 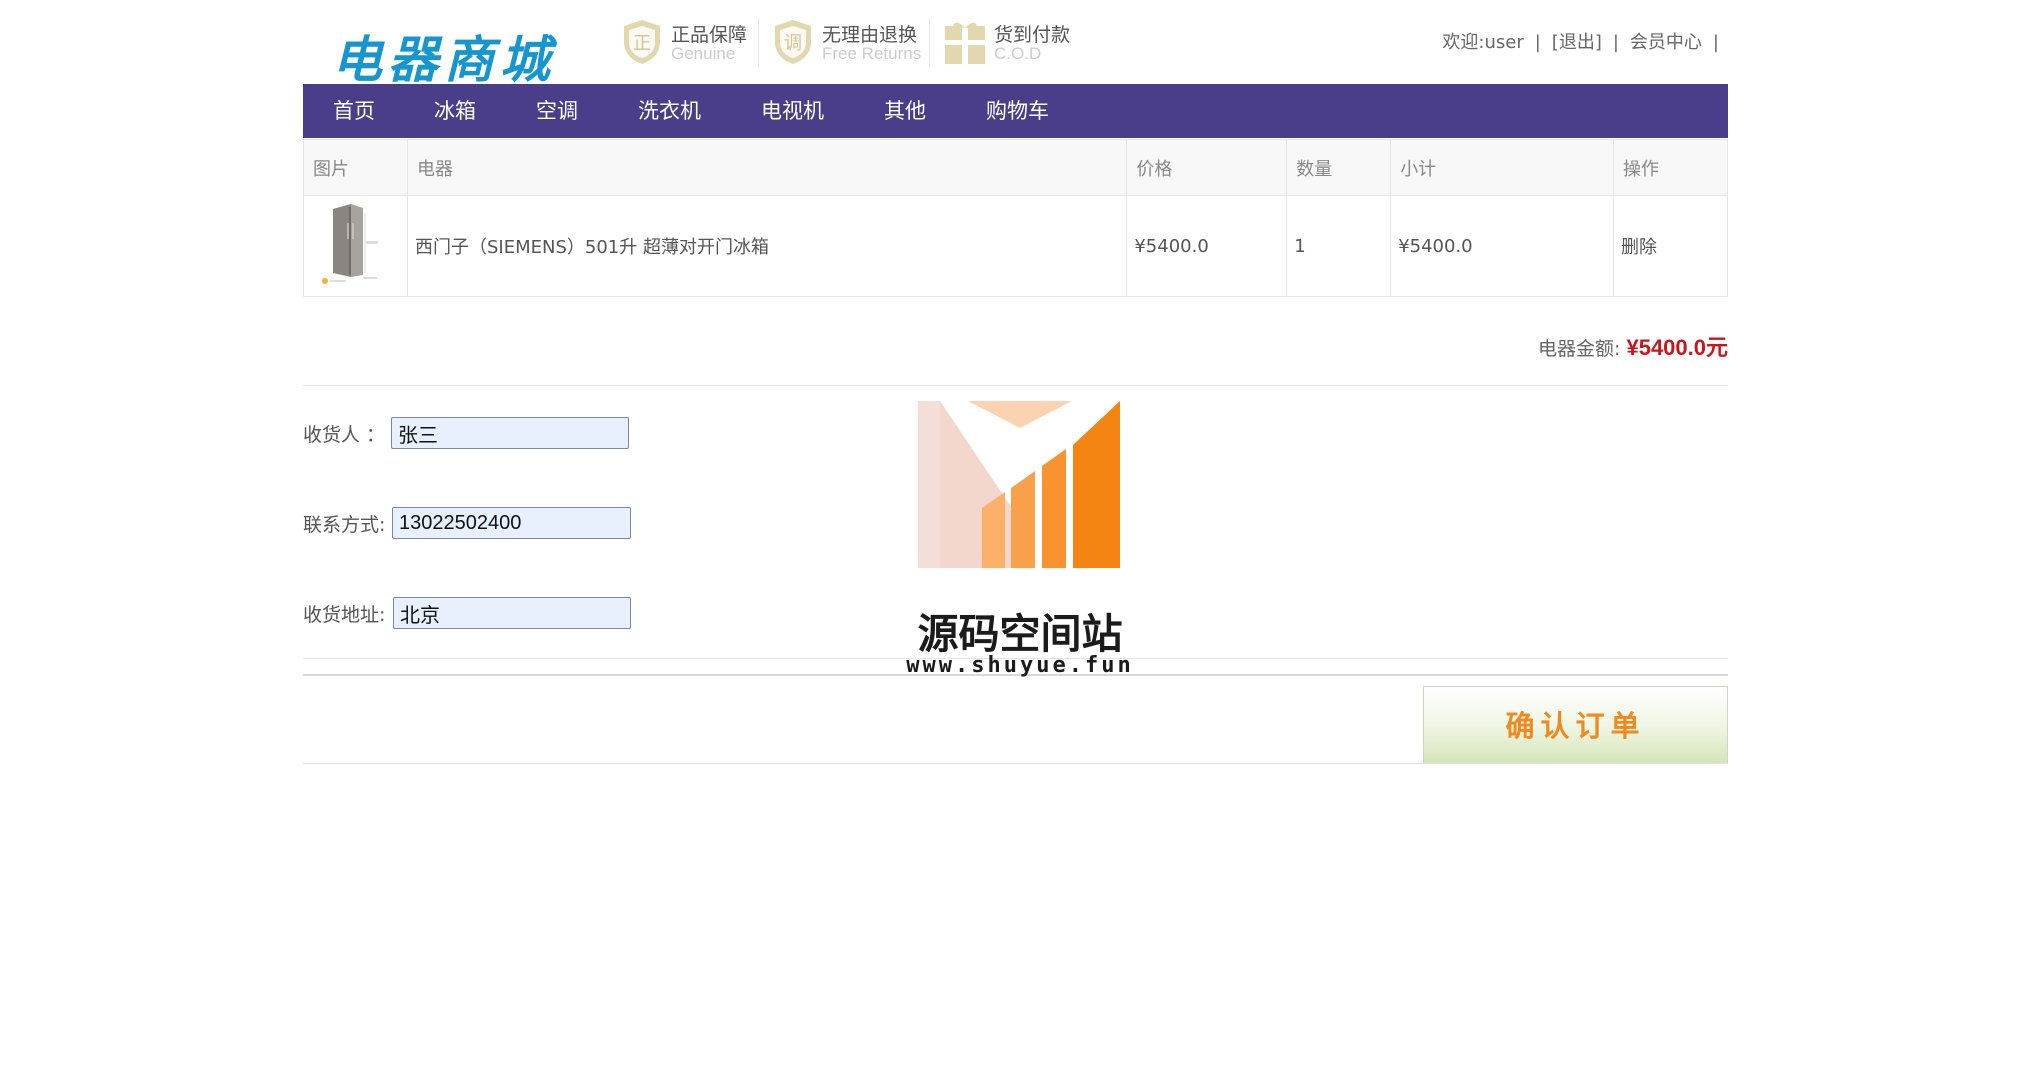 What do you see at coordinates (344, 435) in the screenshot?
I see `receiver-label: 收货人 ：` at bounding box center [344, 435].